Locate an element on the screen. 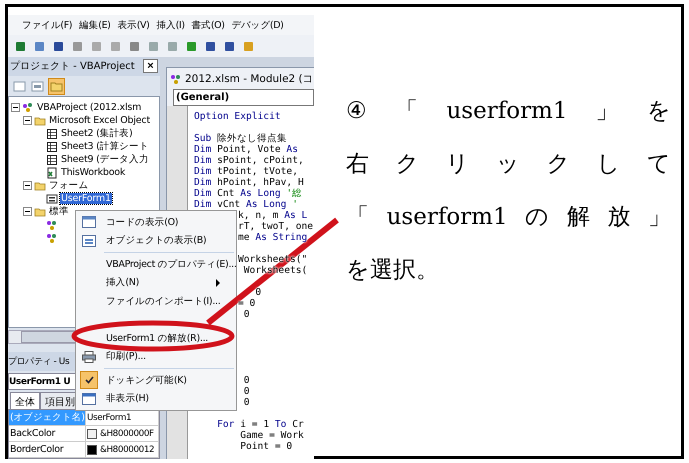 The width and height of the screenshot is (689, 463). close-button: × is located at coordinates (150, 66).